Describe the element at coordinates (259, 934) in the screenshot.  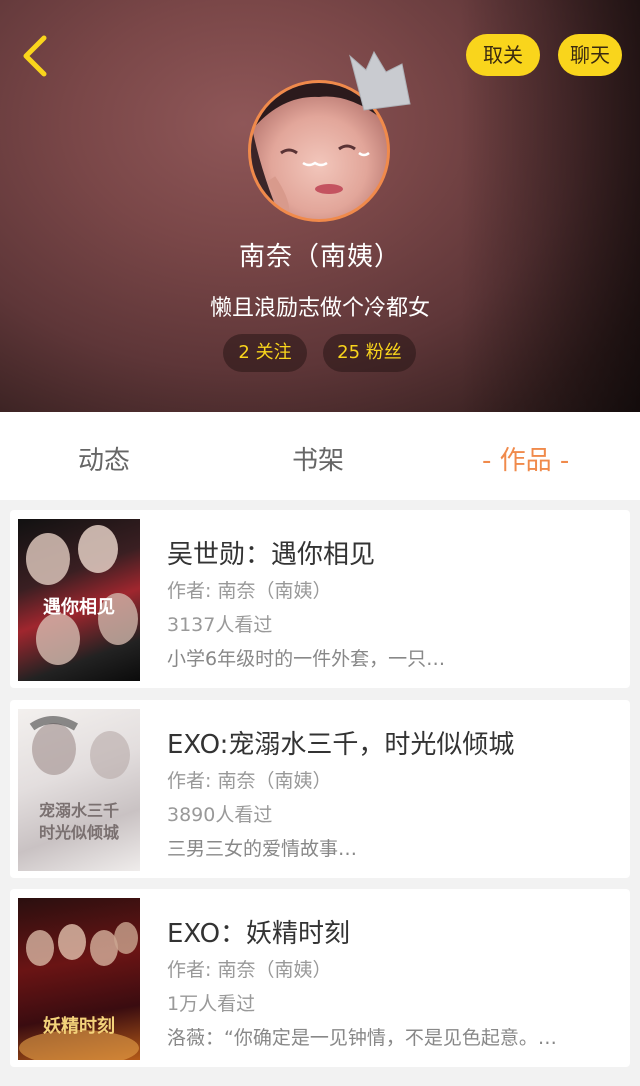
I see `work-title: EXO：妖精时刻` at that location.